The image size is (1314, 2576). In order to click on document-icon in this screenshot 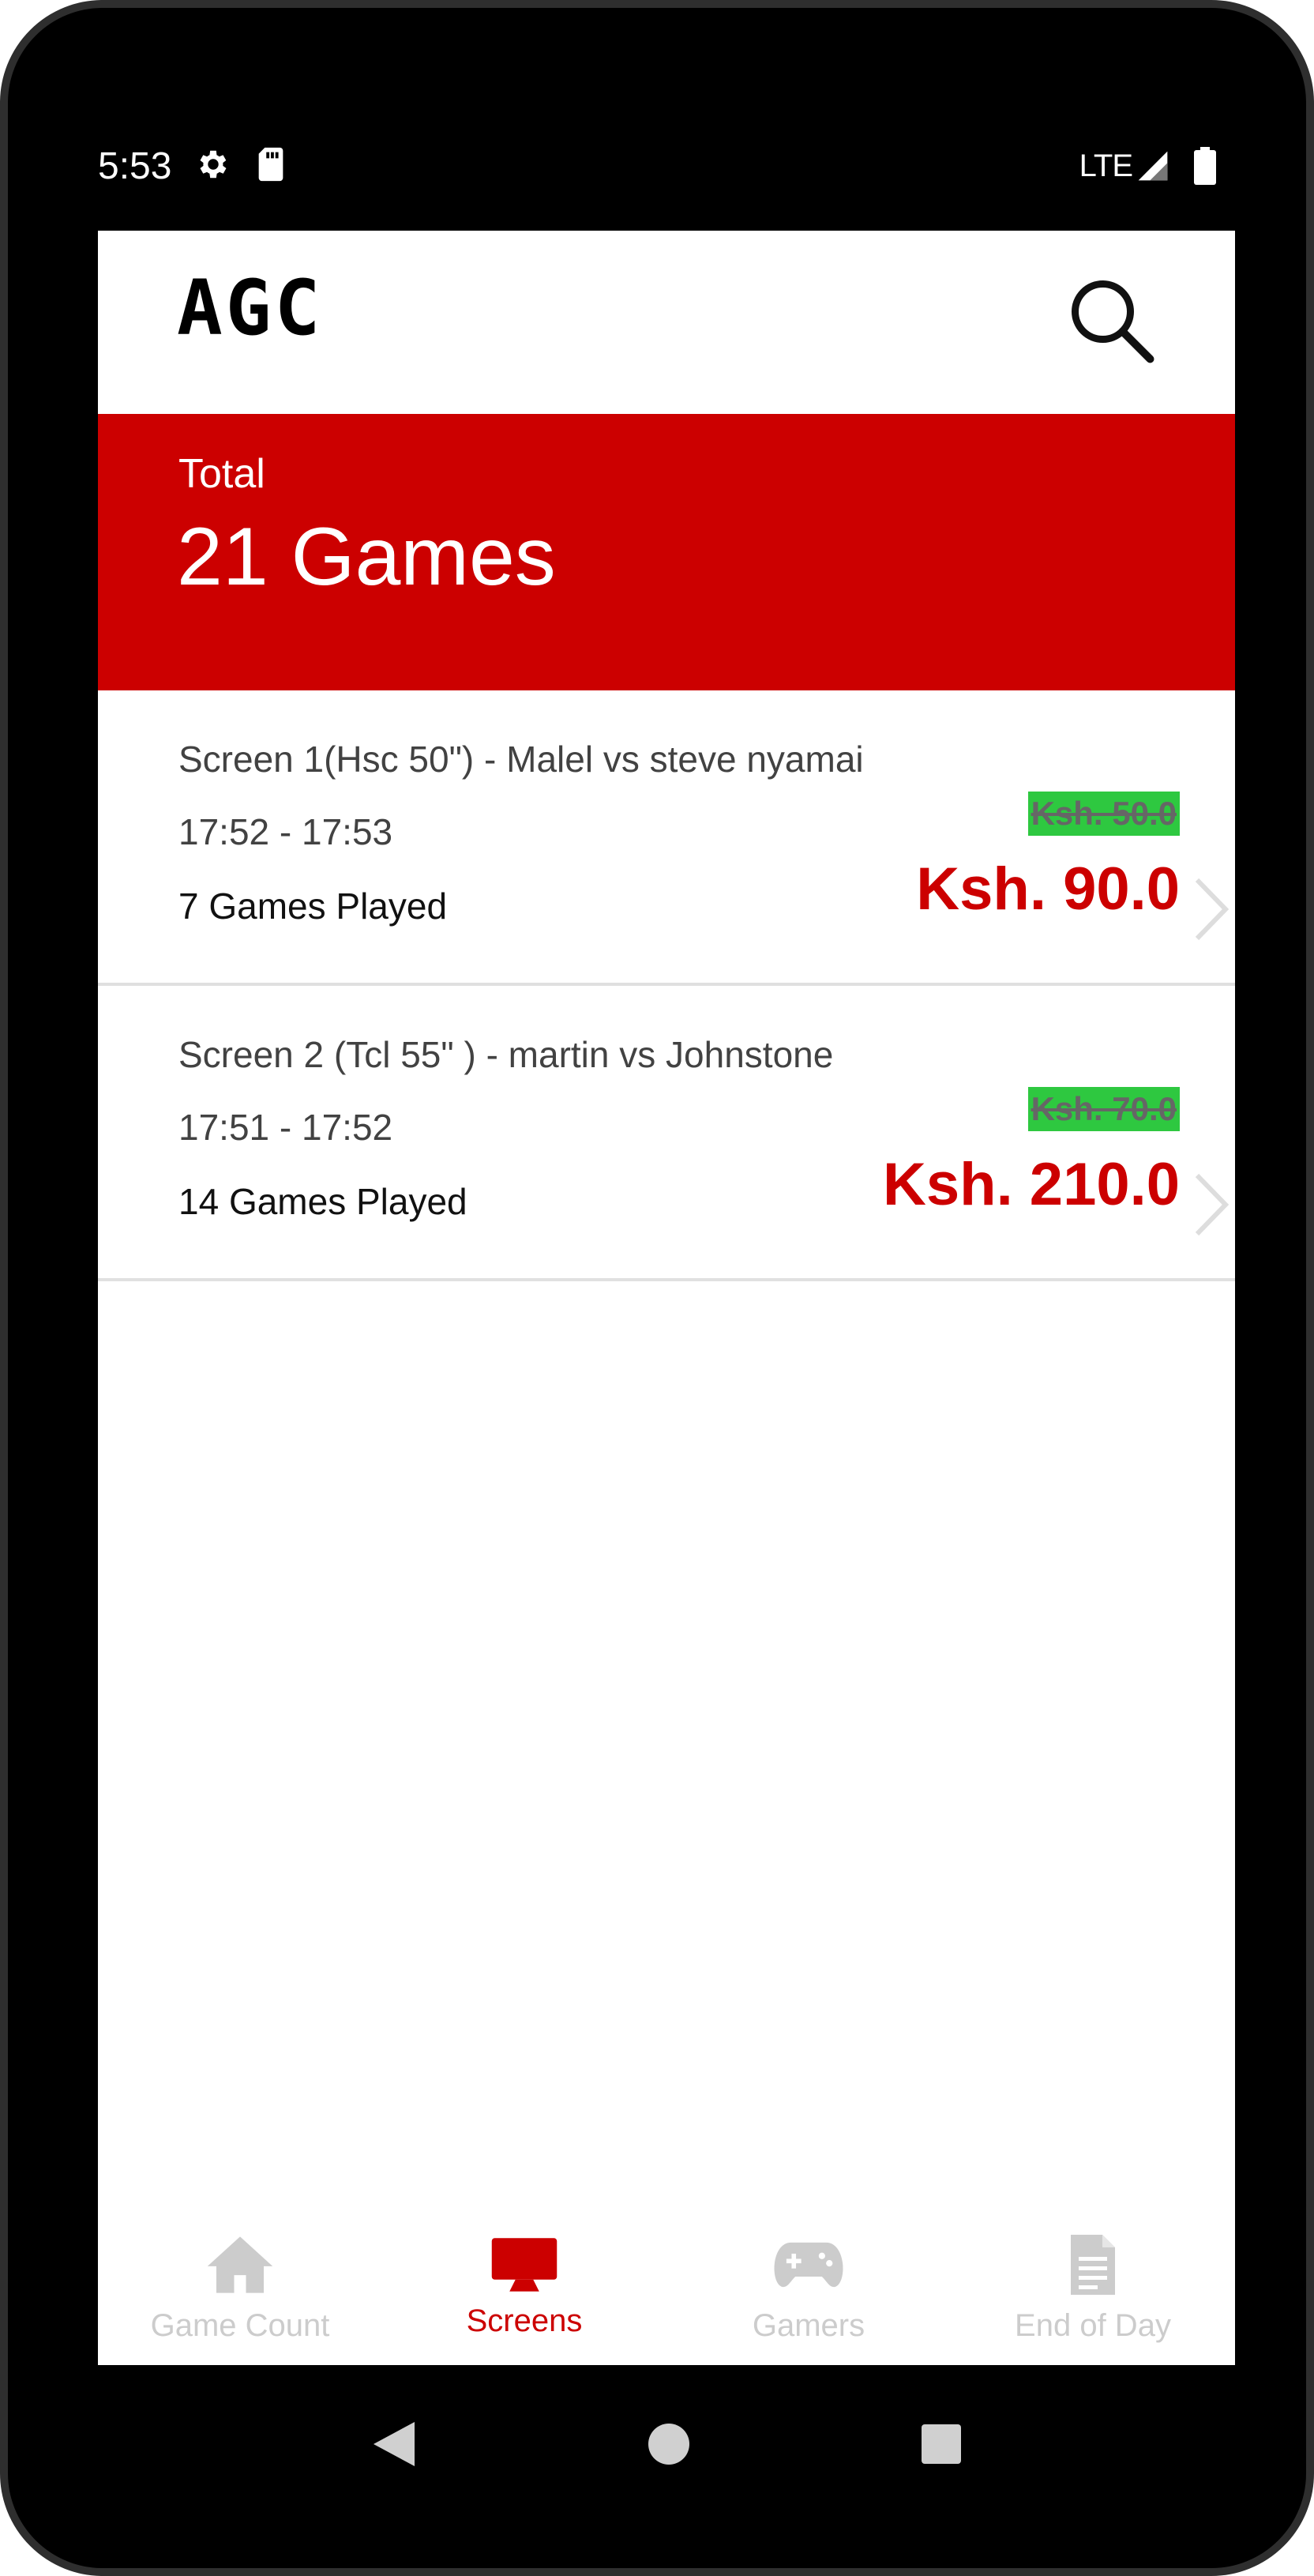, I will do `click(1092, 2264)`.